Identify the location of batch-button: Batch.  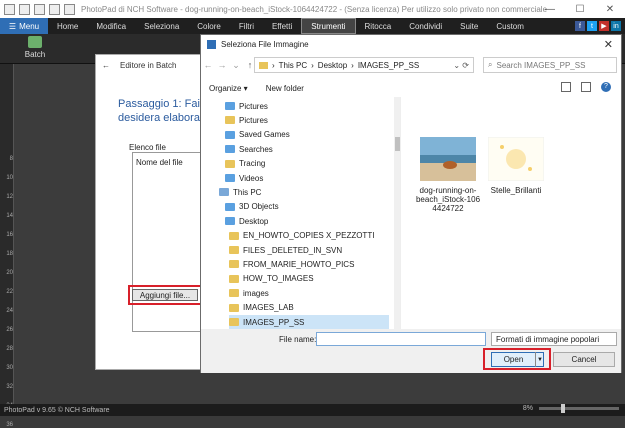
(35, 47).